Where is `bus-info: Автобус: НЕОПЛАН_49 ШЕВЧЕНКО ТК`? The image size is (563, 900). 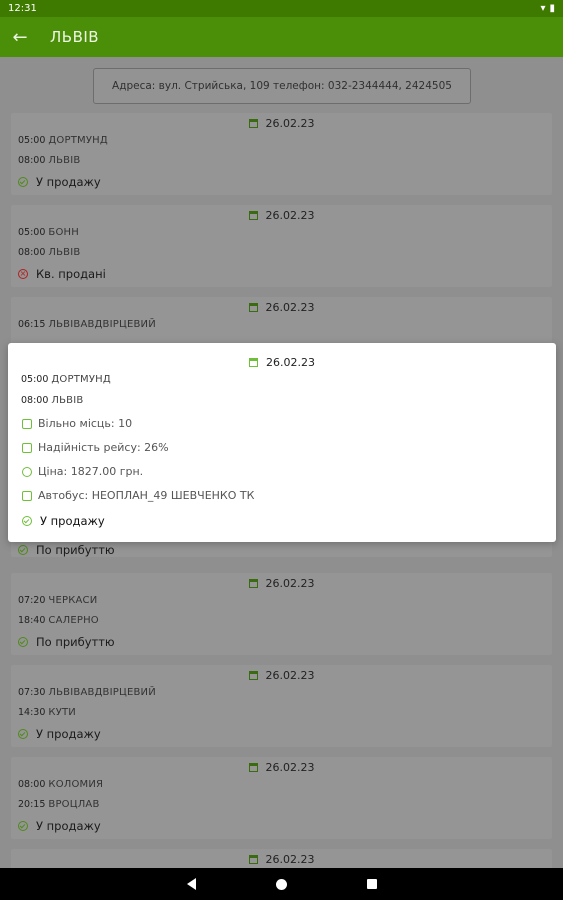 bus-info: Автобус: НЕОПЛАН_49 ШЕВЧЕНКО ТК is located at coordinates (138, 495).